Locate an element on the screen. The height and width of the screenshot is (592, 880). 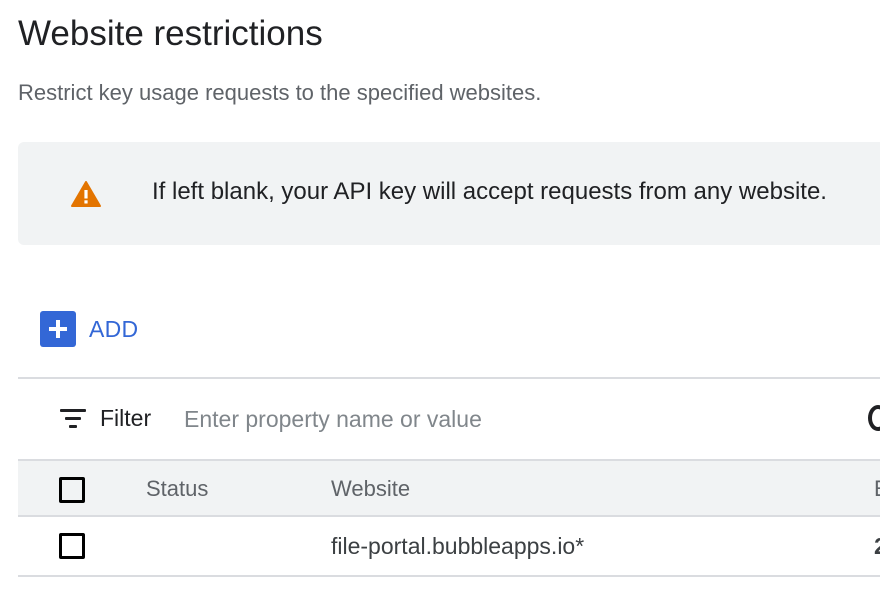
filter-label: Filter is located at coordinates (126, 418).